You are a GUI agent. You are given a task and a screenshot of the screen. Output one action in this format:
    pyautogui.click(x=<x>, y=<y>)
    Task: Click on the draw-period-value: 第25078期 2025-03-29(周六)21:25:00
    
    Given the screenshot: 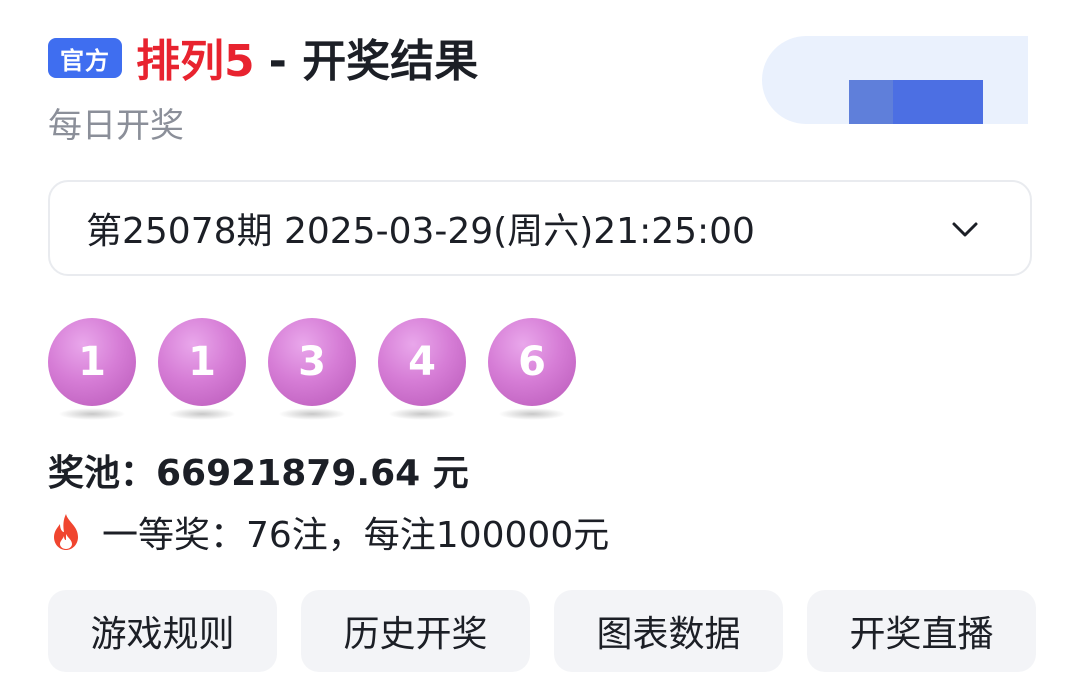 What is the action you would take?
    pyautogui.click(x=420, y=231)
    